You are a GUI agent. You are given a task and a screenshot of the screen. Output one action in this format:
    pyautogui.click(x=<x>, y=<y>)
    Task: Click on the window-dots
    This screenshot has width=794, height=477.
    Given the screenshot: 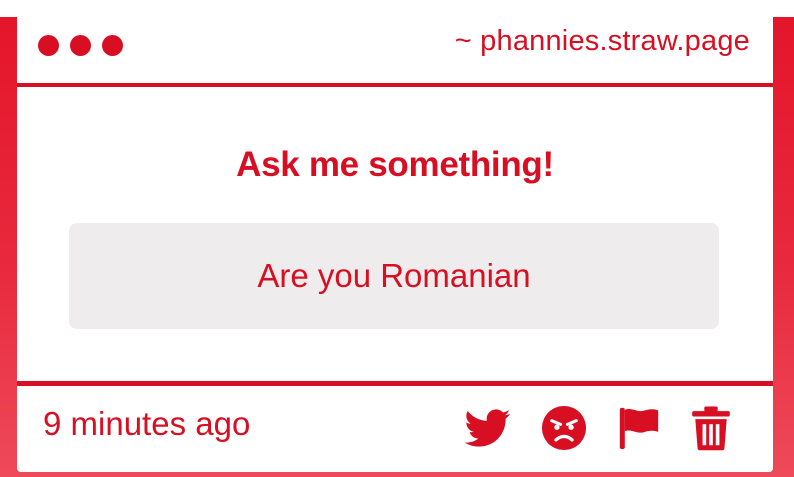 What is the action you would take?
    pyautogui.click(x=80, y=45)
    